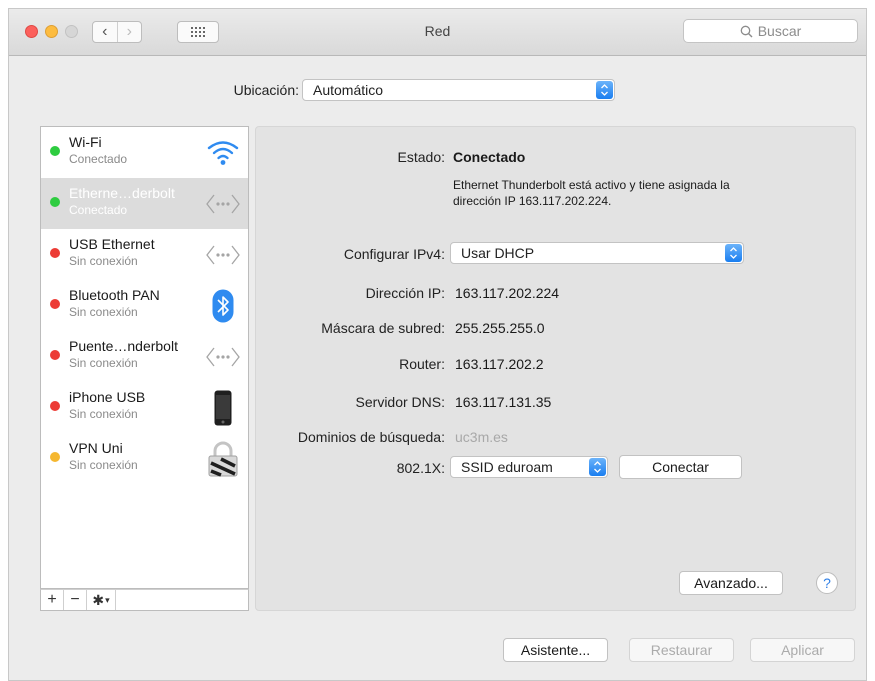  Describe the element at coordinates (223, 306) in the screenshot. I see `bluetooth-icon` at that location.